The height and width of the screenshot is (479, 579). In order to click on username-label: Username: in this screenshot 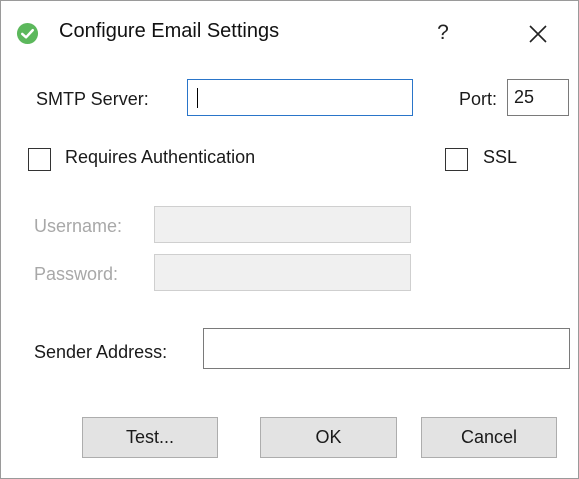, I will do `click(78, 226)`.